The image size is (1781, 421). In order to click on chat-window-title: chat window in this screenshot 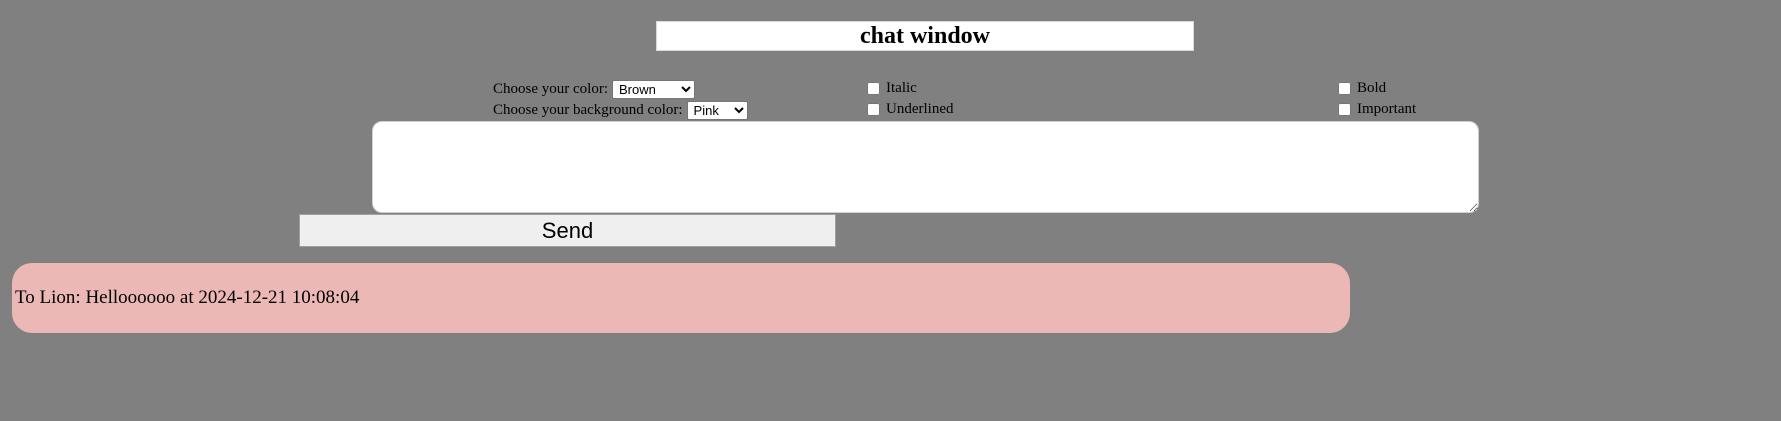, I will do `click(925, 36)`.